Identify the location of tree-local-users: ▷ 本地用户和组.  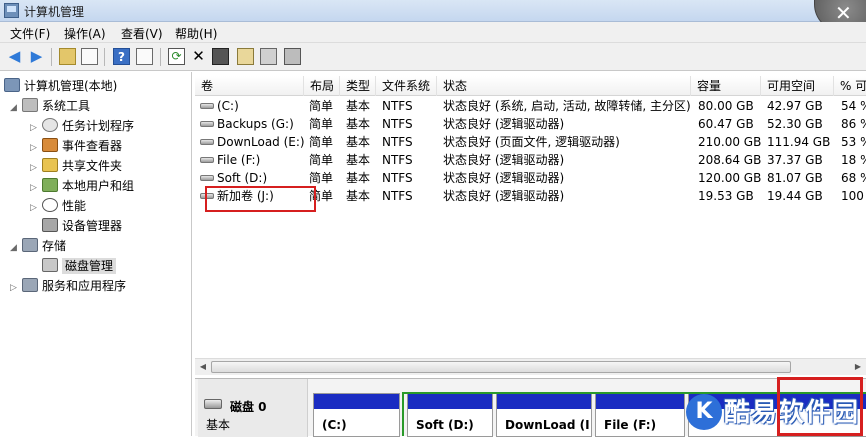
(82, 186).